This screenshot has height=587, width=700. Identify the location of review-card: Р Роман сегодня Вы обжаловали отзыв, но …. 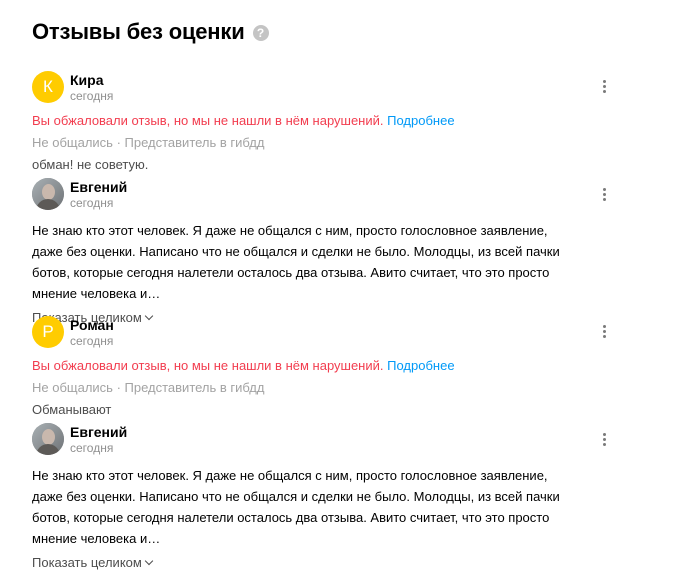
(322, 366).